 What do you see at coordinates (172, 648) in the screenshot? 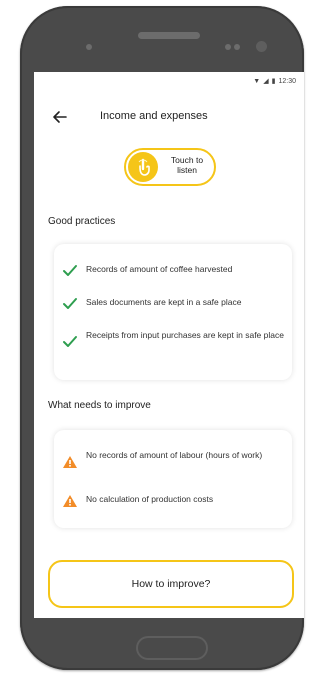
I see `home-button` at bounding box center [172, 648].